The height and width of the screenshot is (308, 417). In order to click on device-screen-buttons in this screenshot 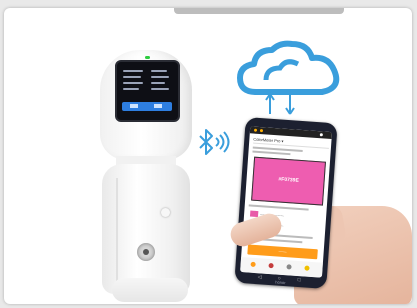, I will do `click(147, 106)`.